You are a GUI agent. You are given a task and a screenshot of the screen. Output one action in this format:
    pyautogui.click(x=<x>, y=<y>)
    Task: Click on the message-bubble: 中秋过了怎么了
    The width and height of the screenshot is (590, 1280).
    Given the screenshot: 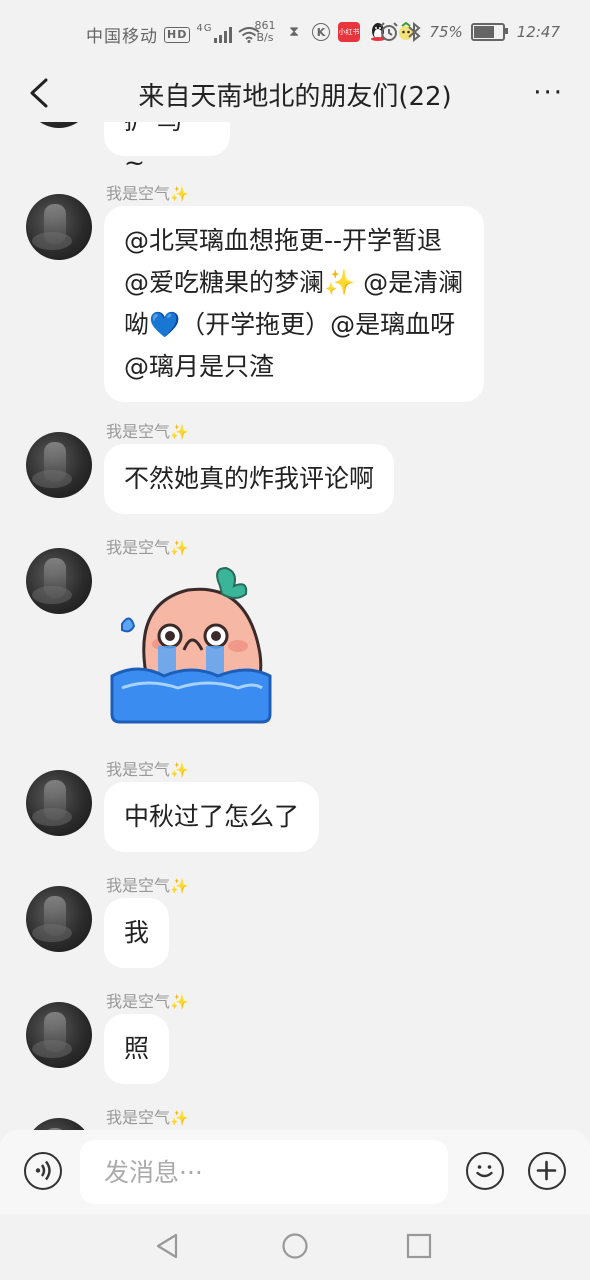 What is the action you would take?
    pyautogui.click(x=212, y=817)
    